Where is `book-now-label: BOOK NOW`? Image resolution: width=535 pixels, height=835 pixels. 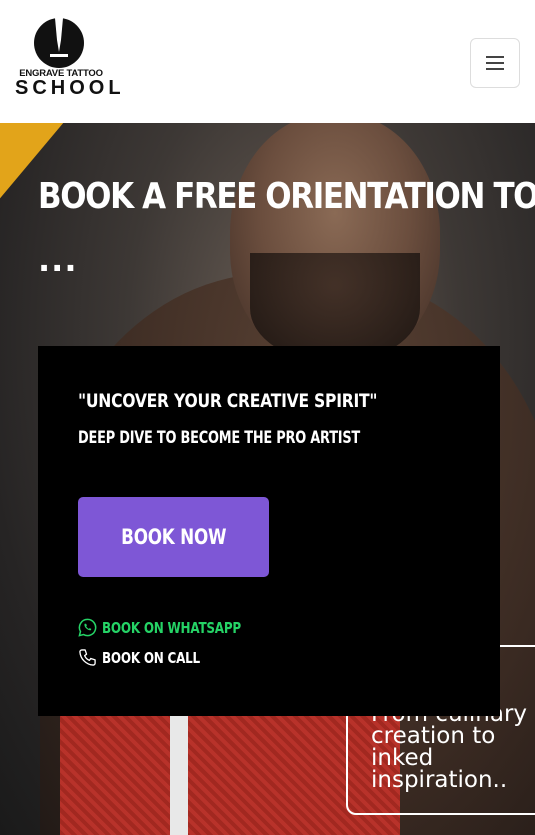 book-now-label: BOOK NOW is located at coordinates (173, 537).